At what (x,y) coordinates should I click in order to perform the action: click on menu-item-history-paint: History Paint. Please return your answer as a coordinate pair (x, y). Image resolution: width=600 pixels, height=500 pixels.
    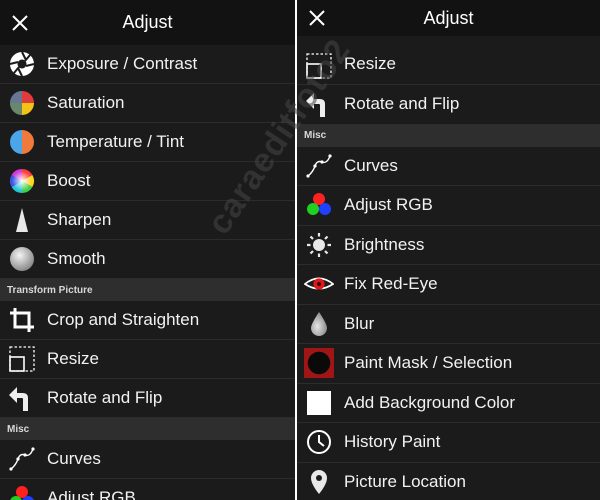
    Looking at the image, I should click on (448, 443).